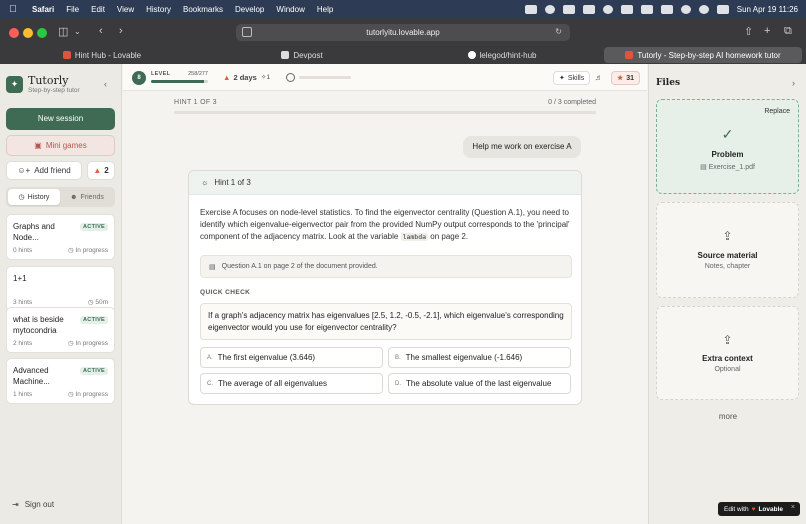 This screenshot has height=524, width=806. Describe the element at coordinates (210, 357) in the screenshot. I see `option-key: A.` at that location.